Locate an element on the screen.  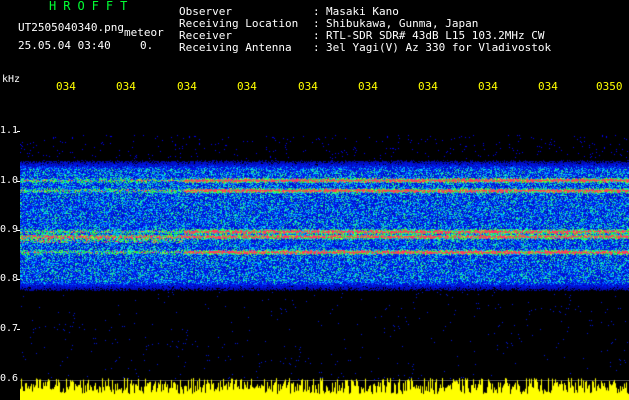
y-axis-unit: kHz is located at coordinates (11, 79).